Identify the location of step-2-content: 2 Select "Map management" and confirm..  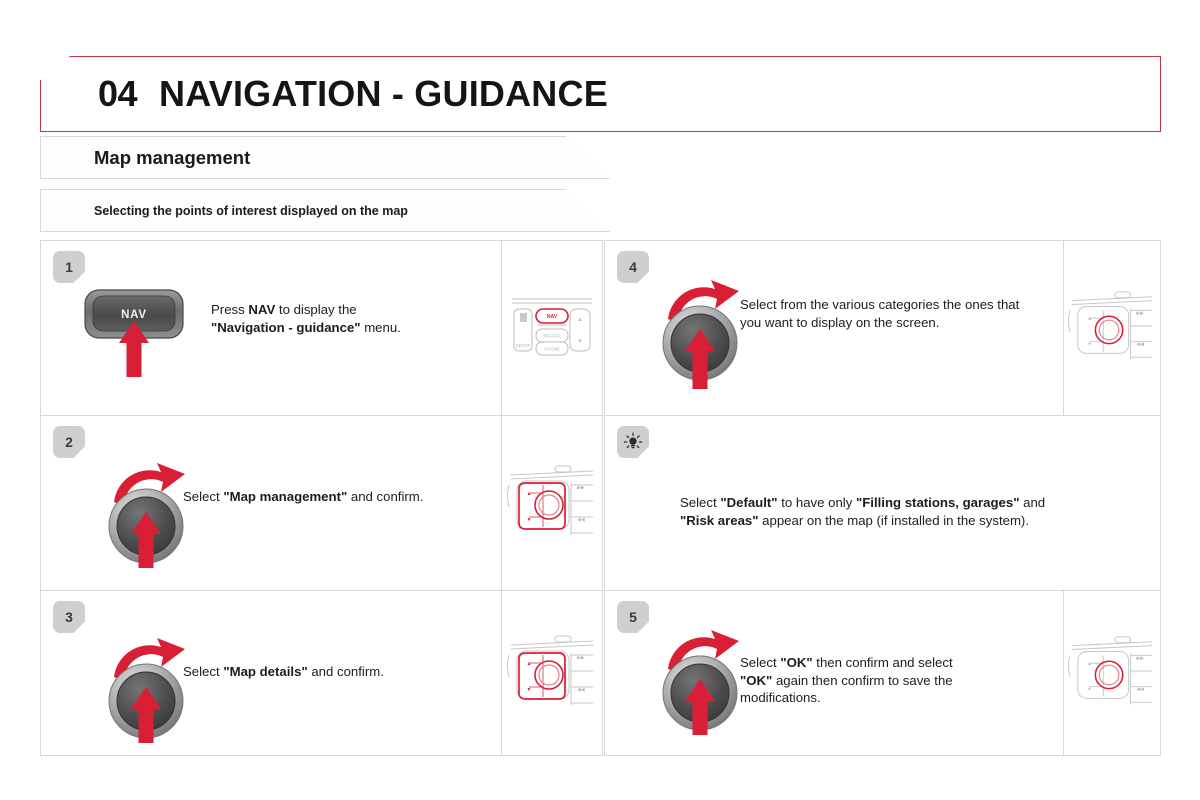
(271, 503).